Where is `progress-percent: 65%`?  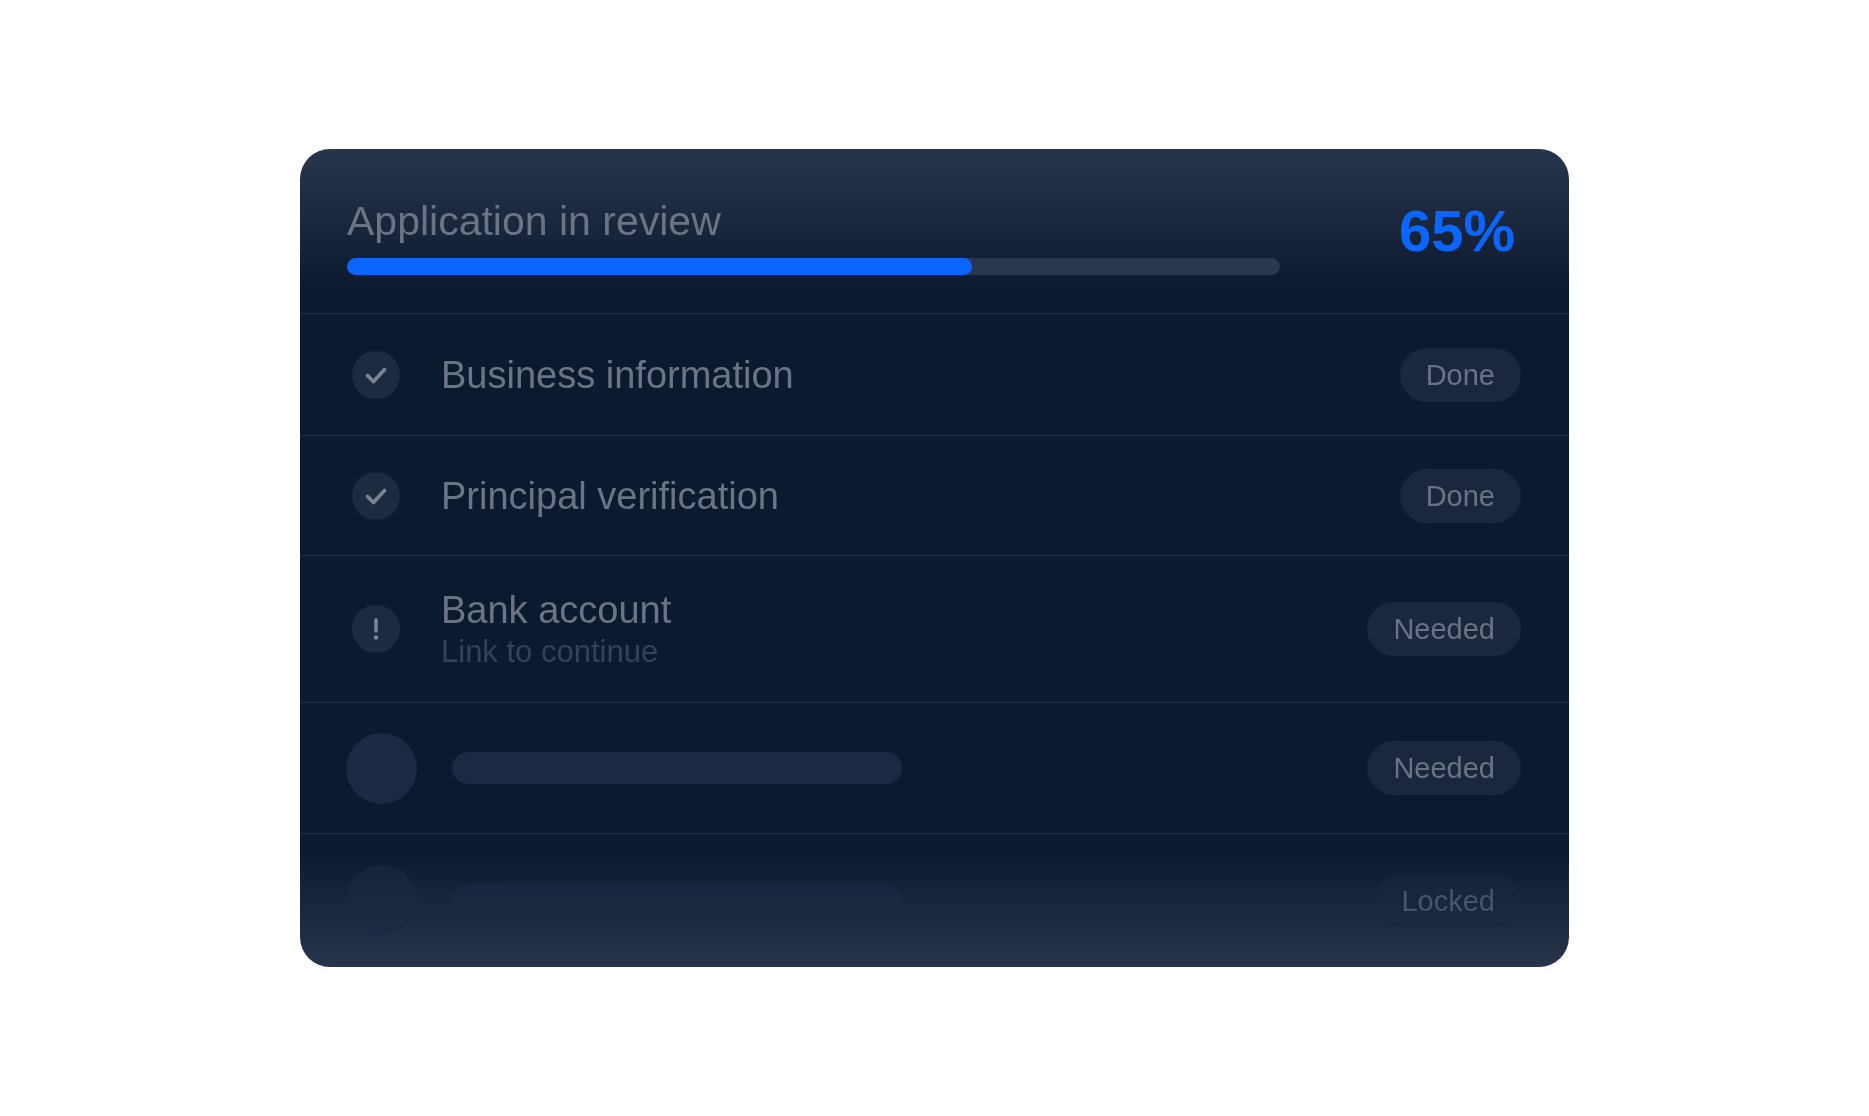 progress-percent: 65% is located at coordinates (1456, 231).